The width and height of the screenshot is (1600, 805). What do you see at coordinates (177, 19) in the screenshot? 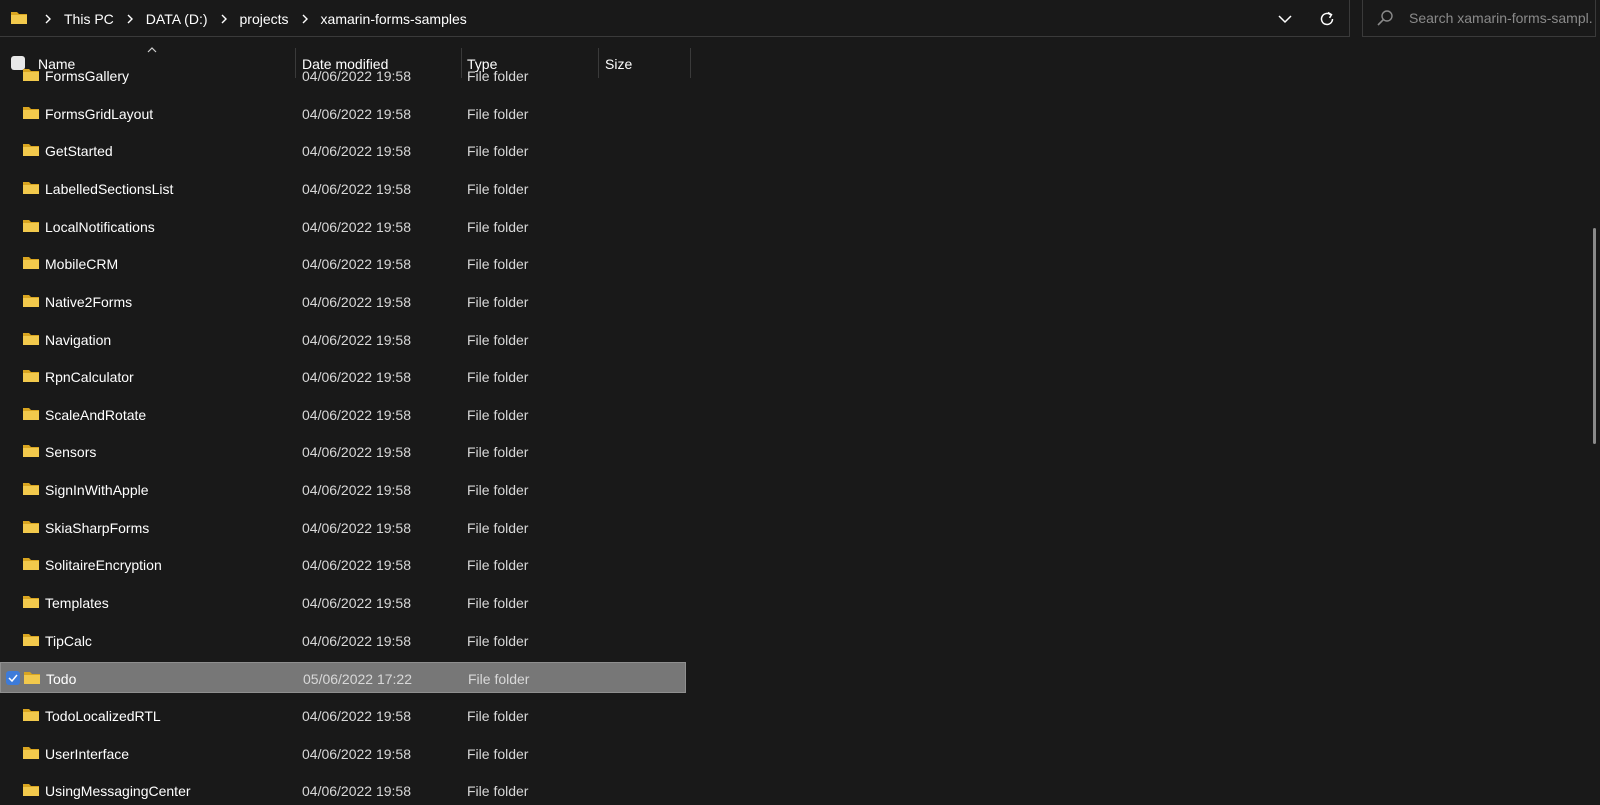
I see `breadcrumb-data-drive: DATA (D:)` at bounding box center [177, 19].